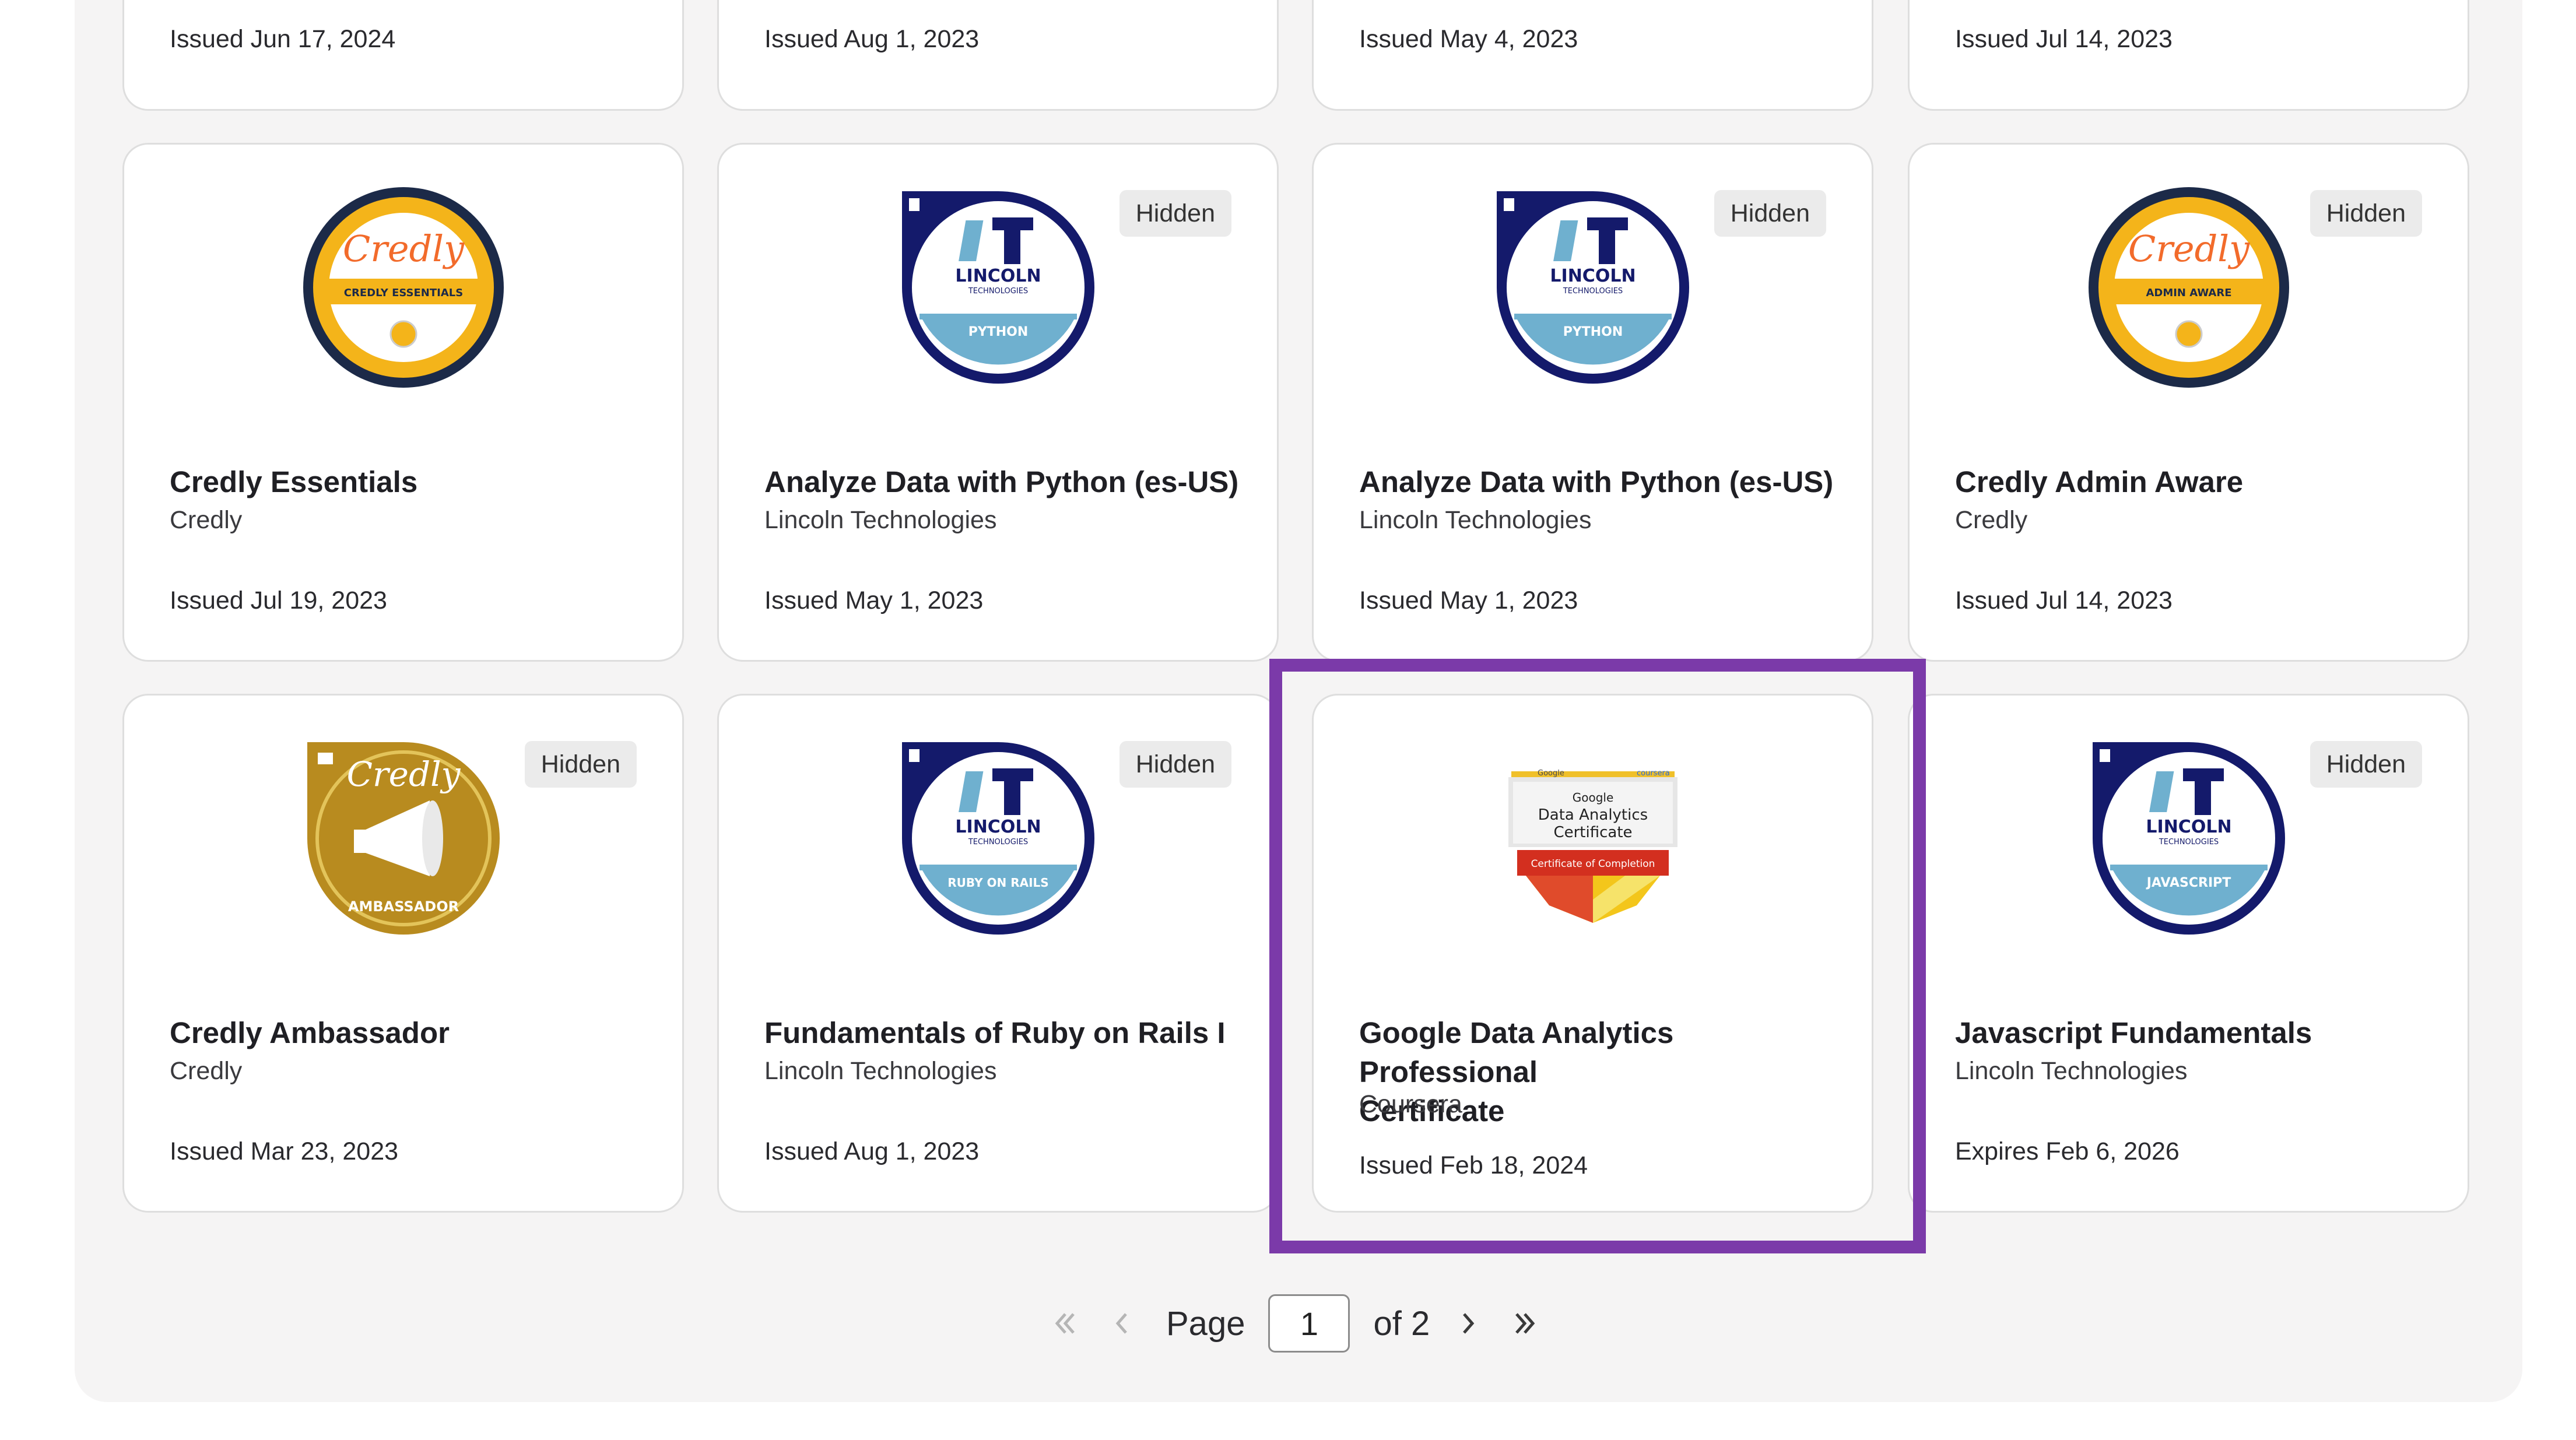 The image size is (2576, 1440). What do you see at coordinates (1468, 39) in the screenshot?
I see `issued-date: Issued May 4, 2023` at bounding box center [1468, 39].